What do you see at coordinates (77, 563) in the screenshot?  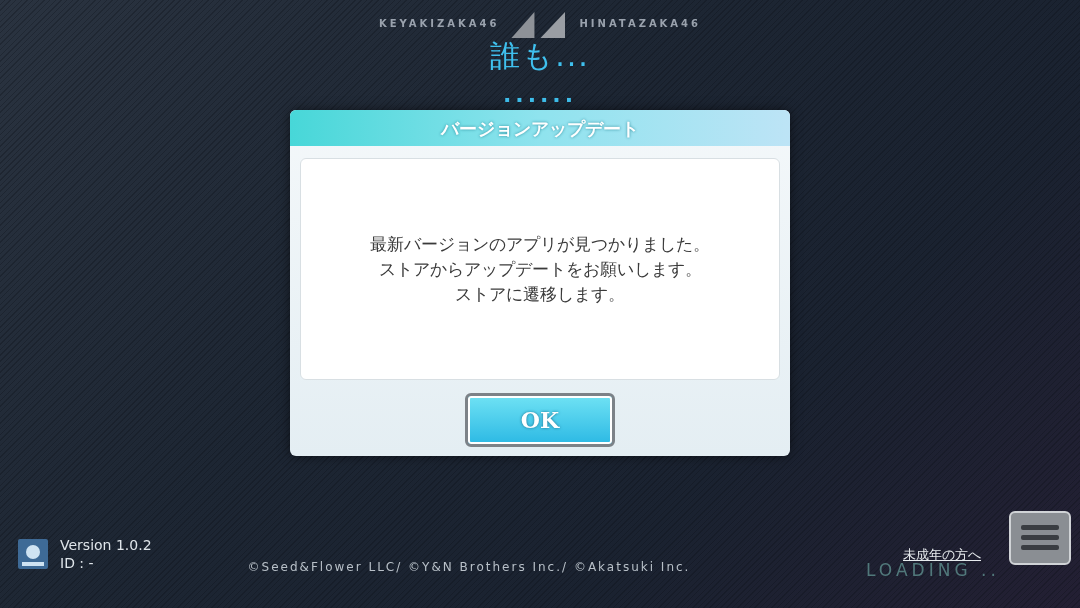 I see `id-text: ID : -` at bounding box center [77, 563].